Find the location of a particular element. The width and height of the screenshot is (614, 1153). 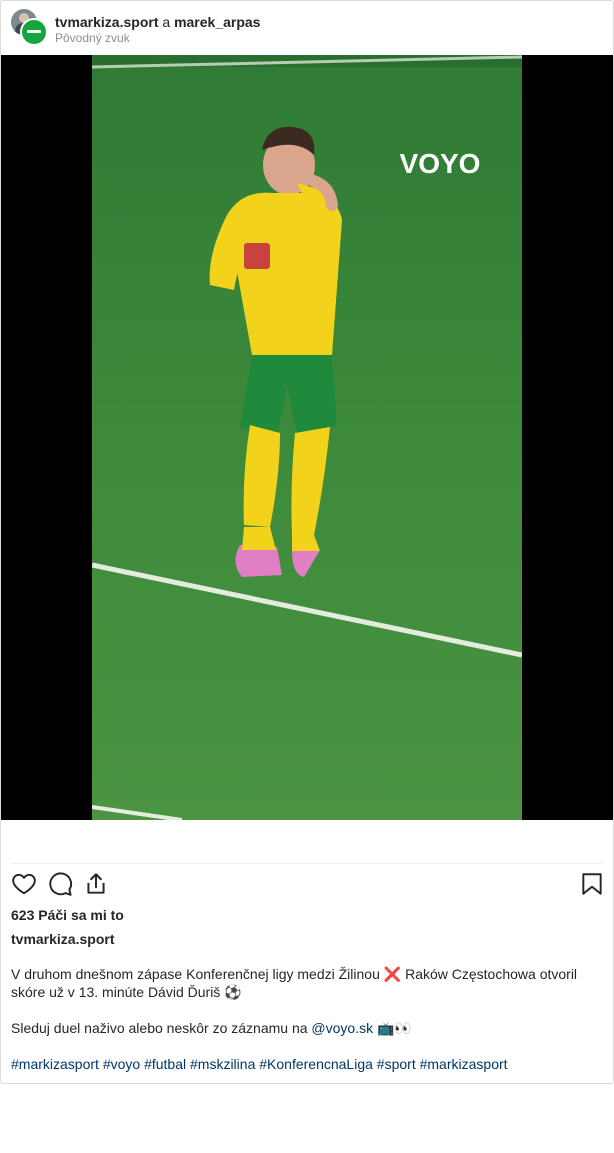

heart-icon is located at coordinates (24, 884).